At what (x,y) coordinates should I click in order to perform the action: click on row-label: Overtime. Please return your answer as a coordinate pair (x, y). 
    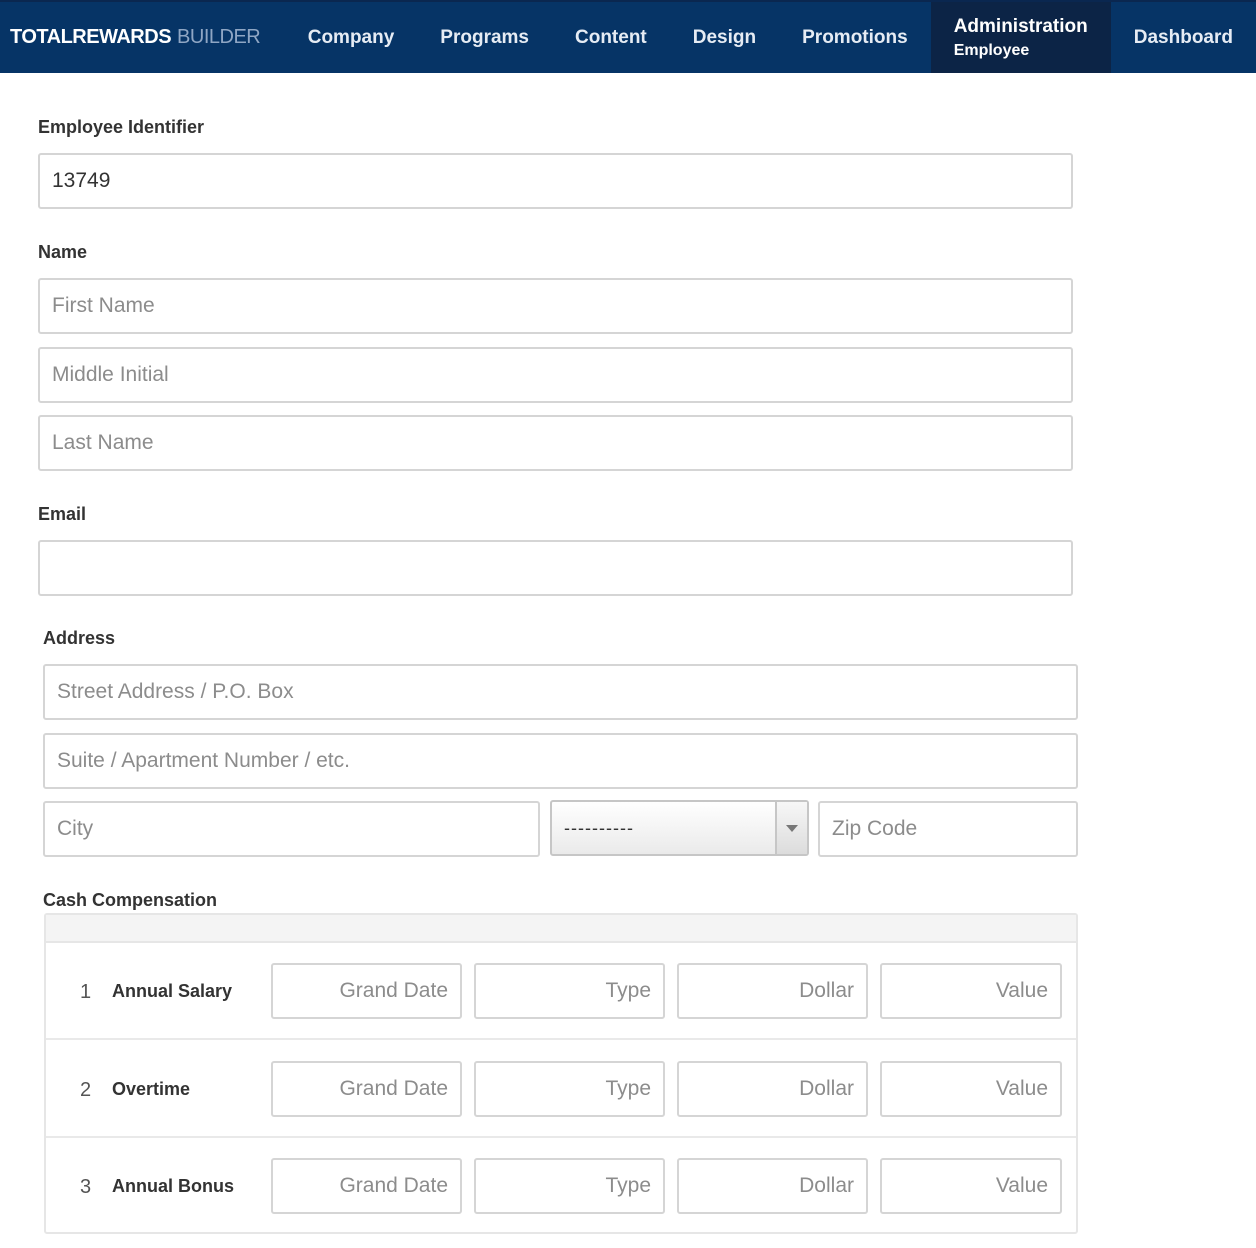
    Looking at the image, I should click on (151, 1089).